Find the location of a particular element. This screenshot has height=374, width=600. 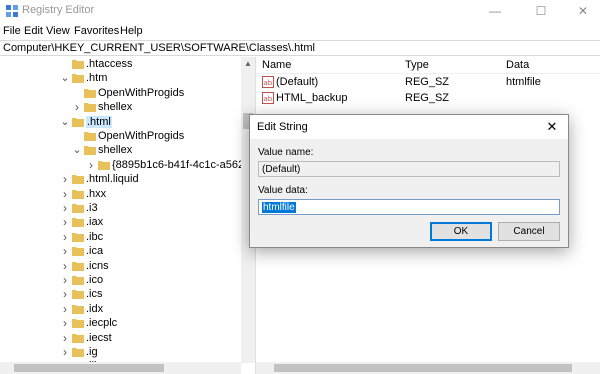

tree-item-label: .iecplc is located at coordinates (102, 323).